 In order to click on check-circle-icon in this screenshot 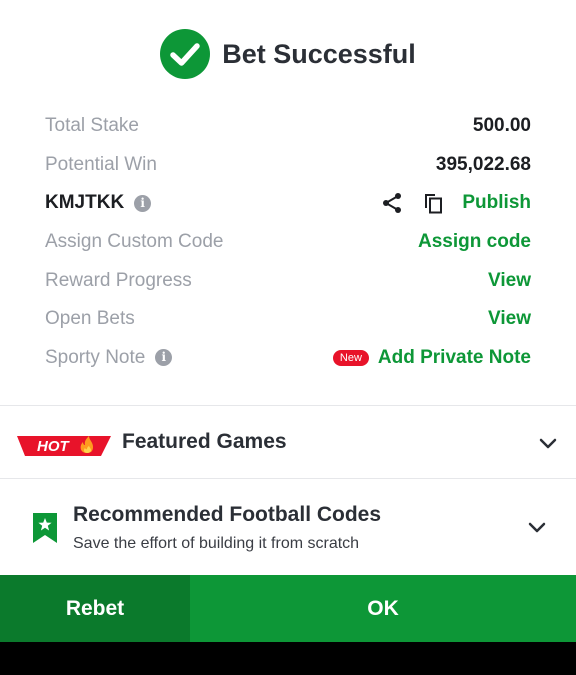, I will do `click(185, 54)`.